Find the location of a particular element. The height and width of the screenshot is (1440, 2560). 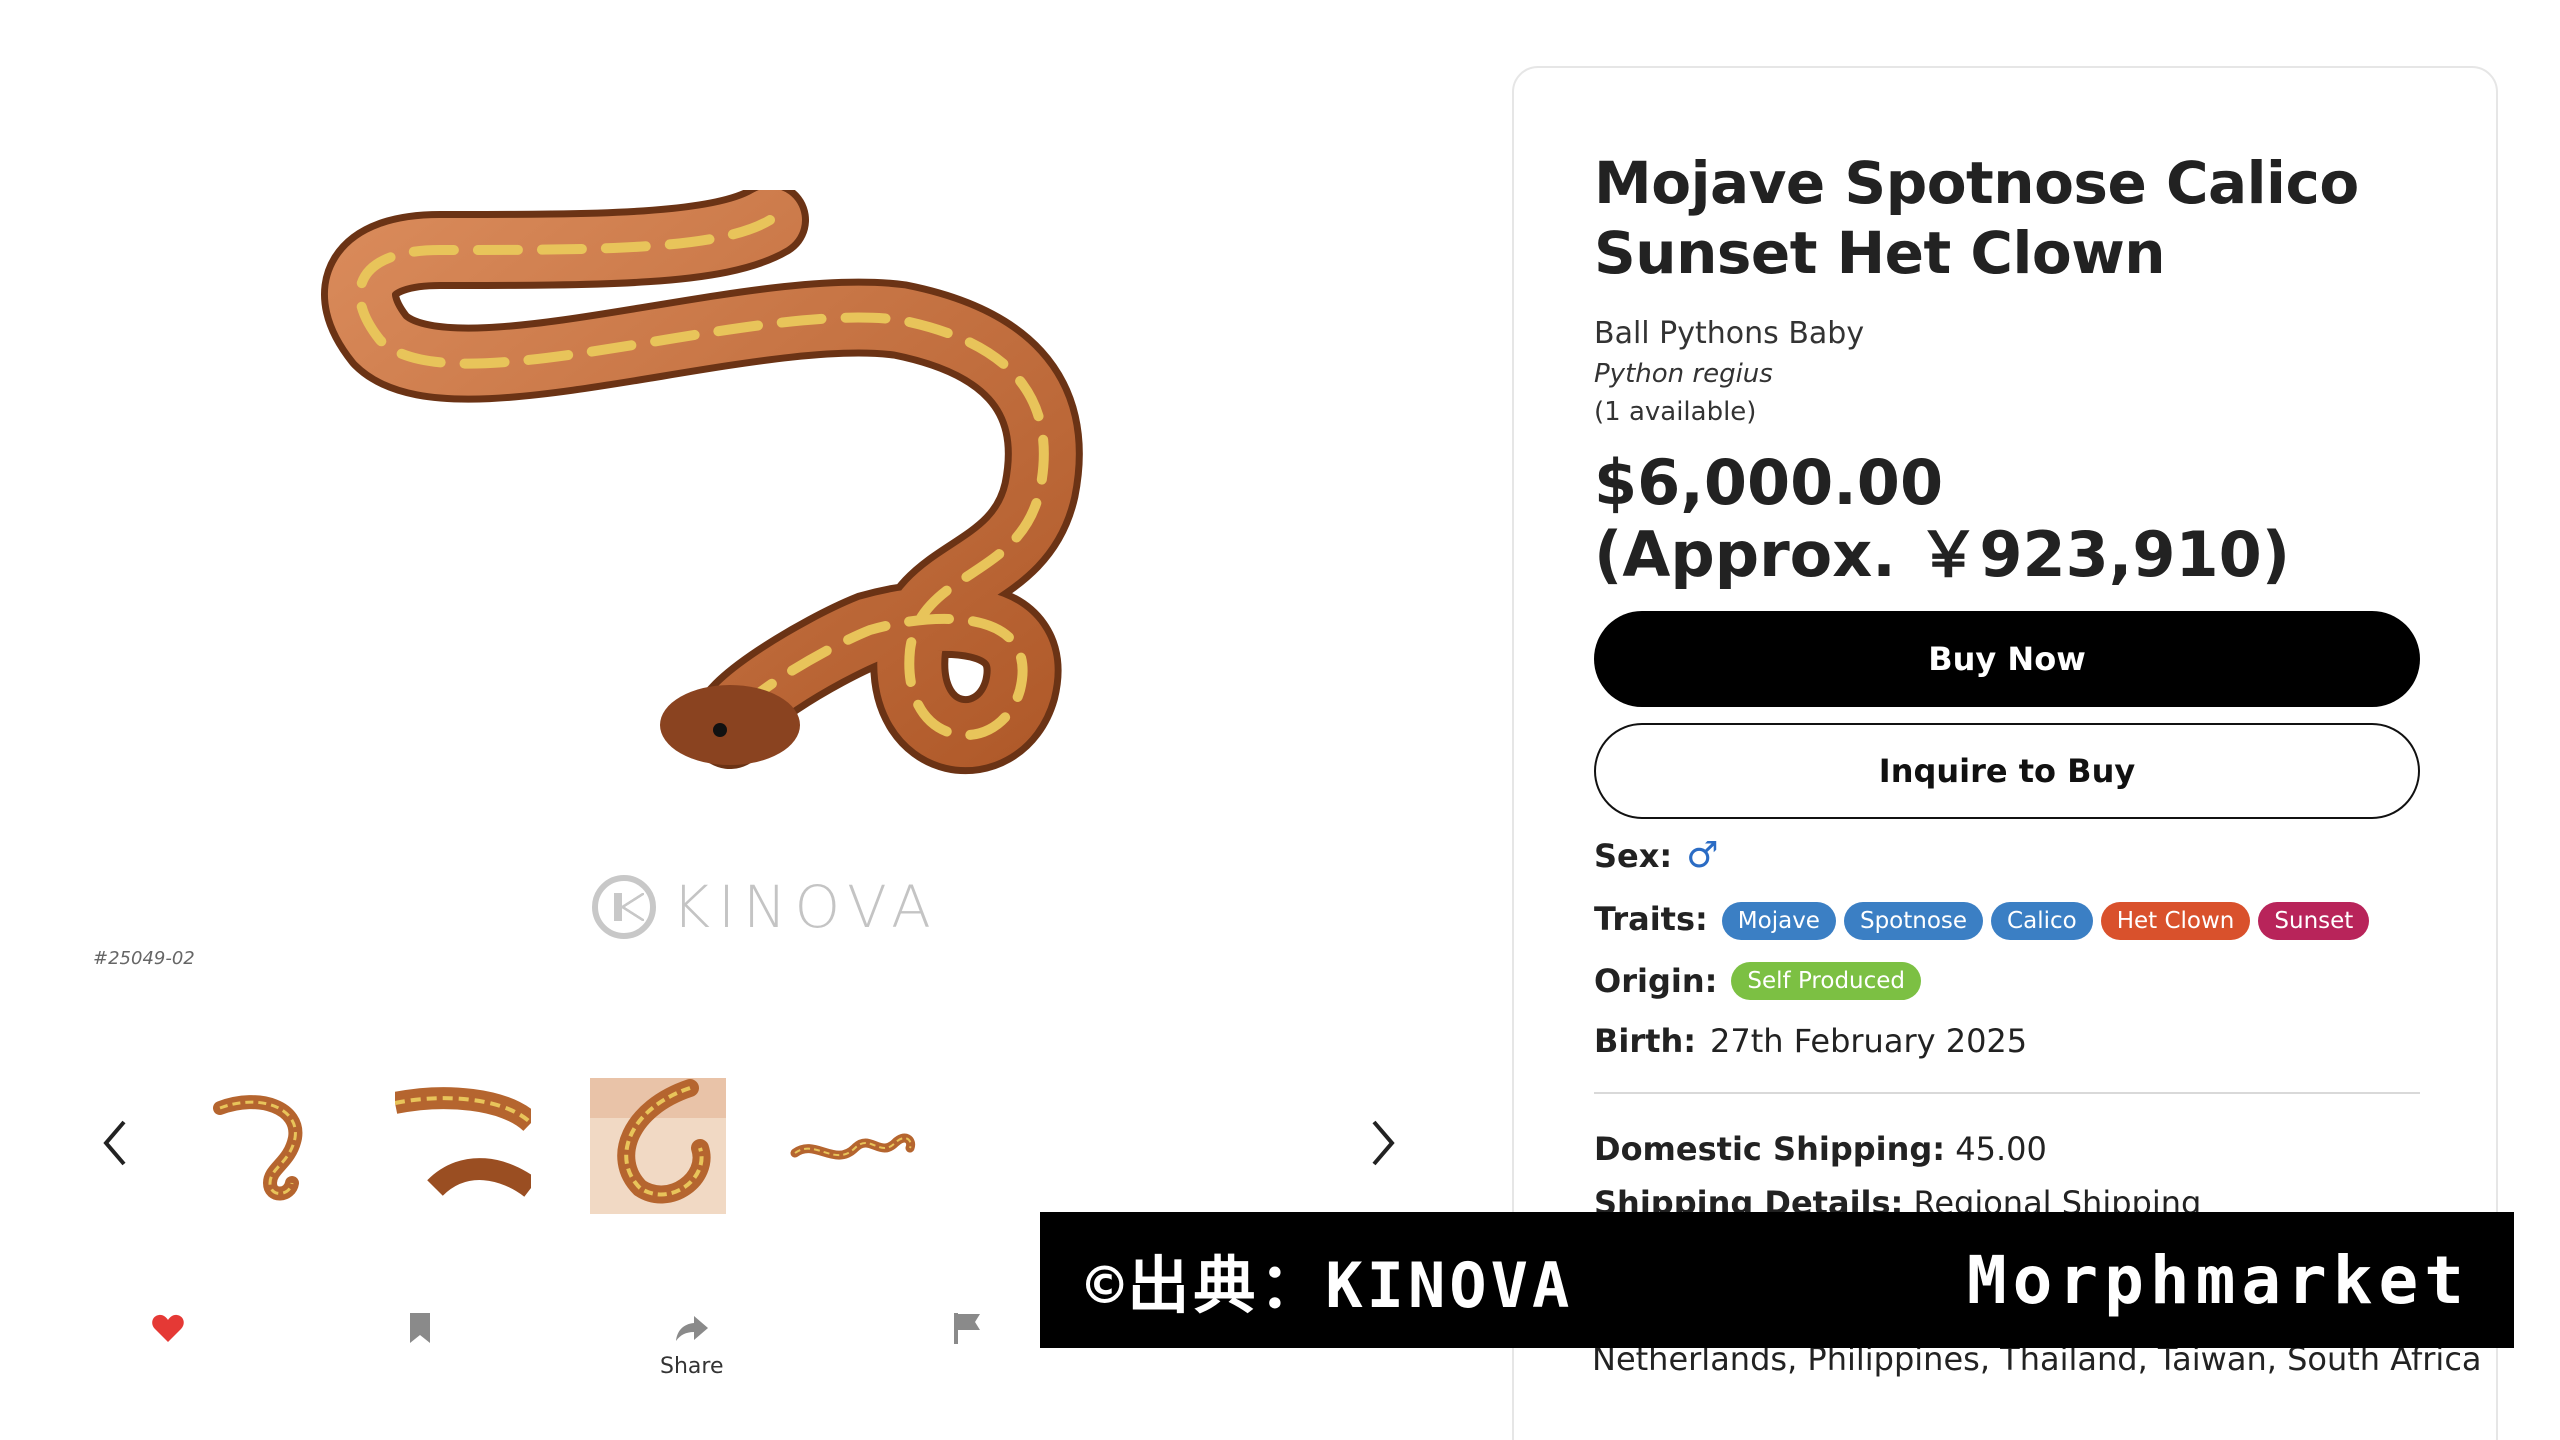

inquire-to-buy-button: Inquire to Buy is located at coordinates (2007, 771).